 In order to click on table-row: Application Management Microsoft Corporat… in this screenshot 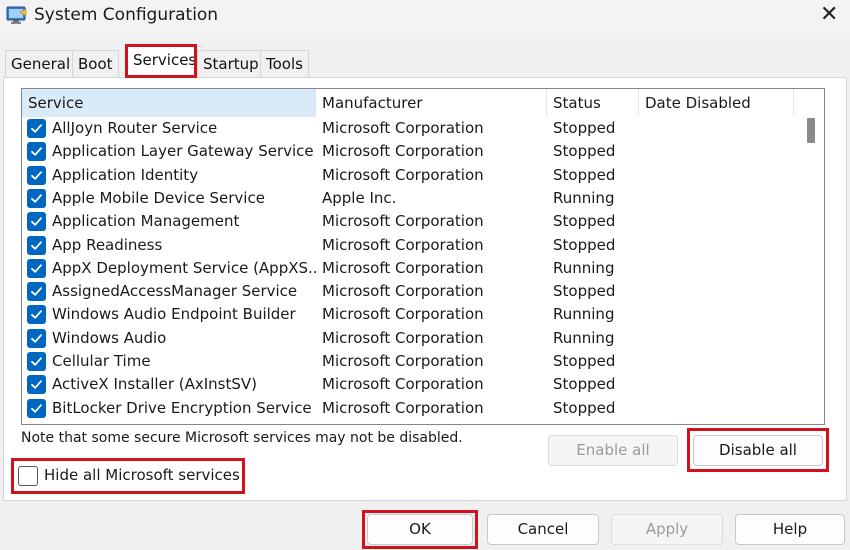, I will do `click(412, 221)`.